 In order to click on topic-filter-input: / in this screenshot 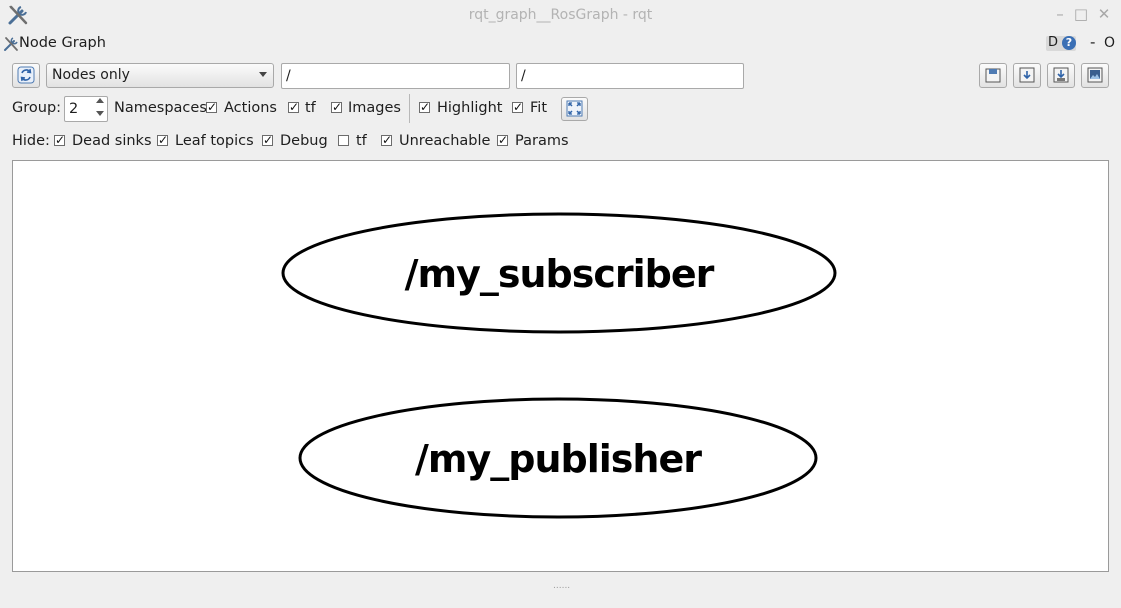, I will do `click(630, 76)`.